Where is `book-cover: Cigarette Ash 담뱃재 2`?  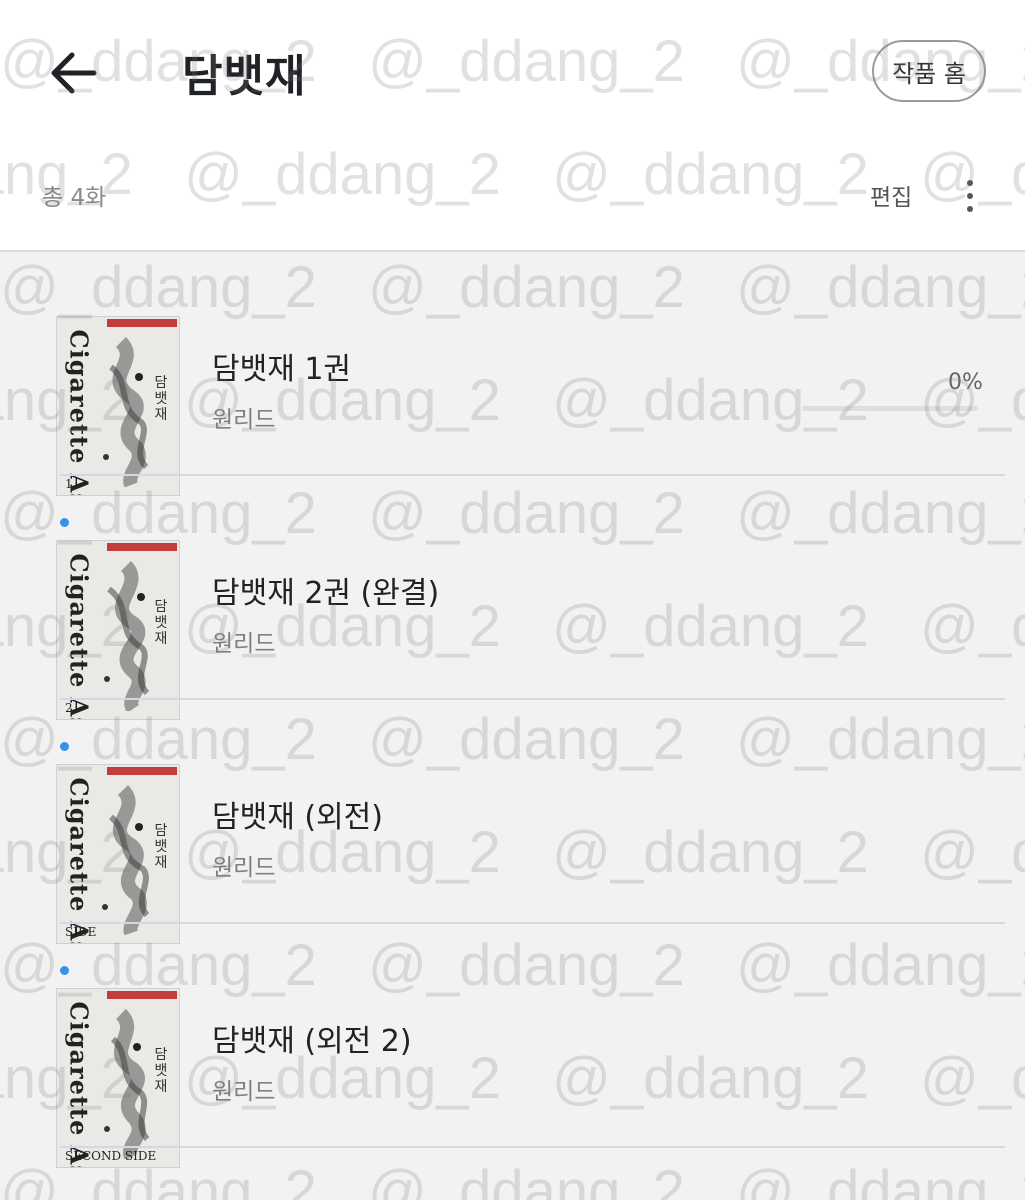
book-cover: Cigarette Ash 담뱃재 2 is located at coordinates (118, 630).